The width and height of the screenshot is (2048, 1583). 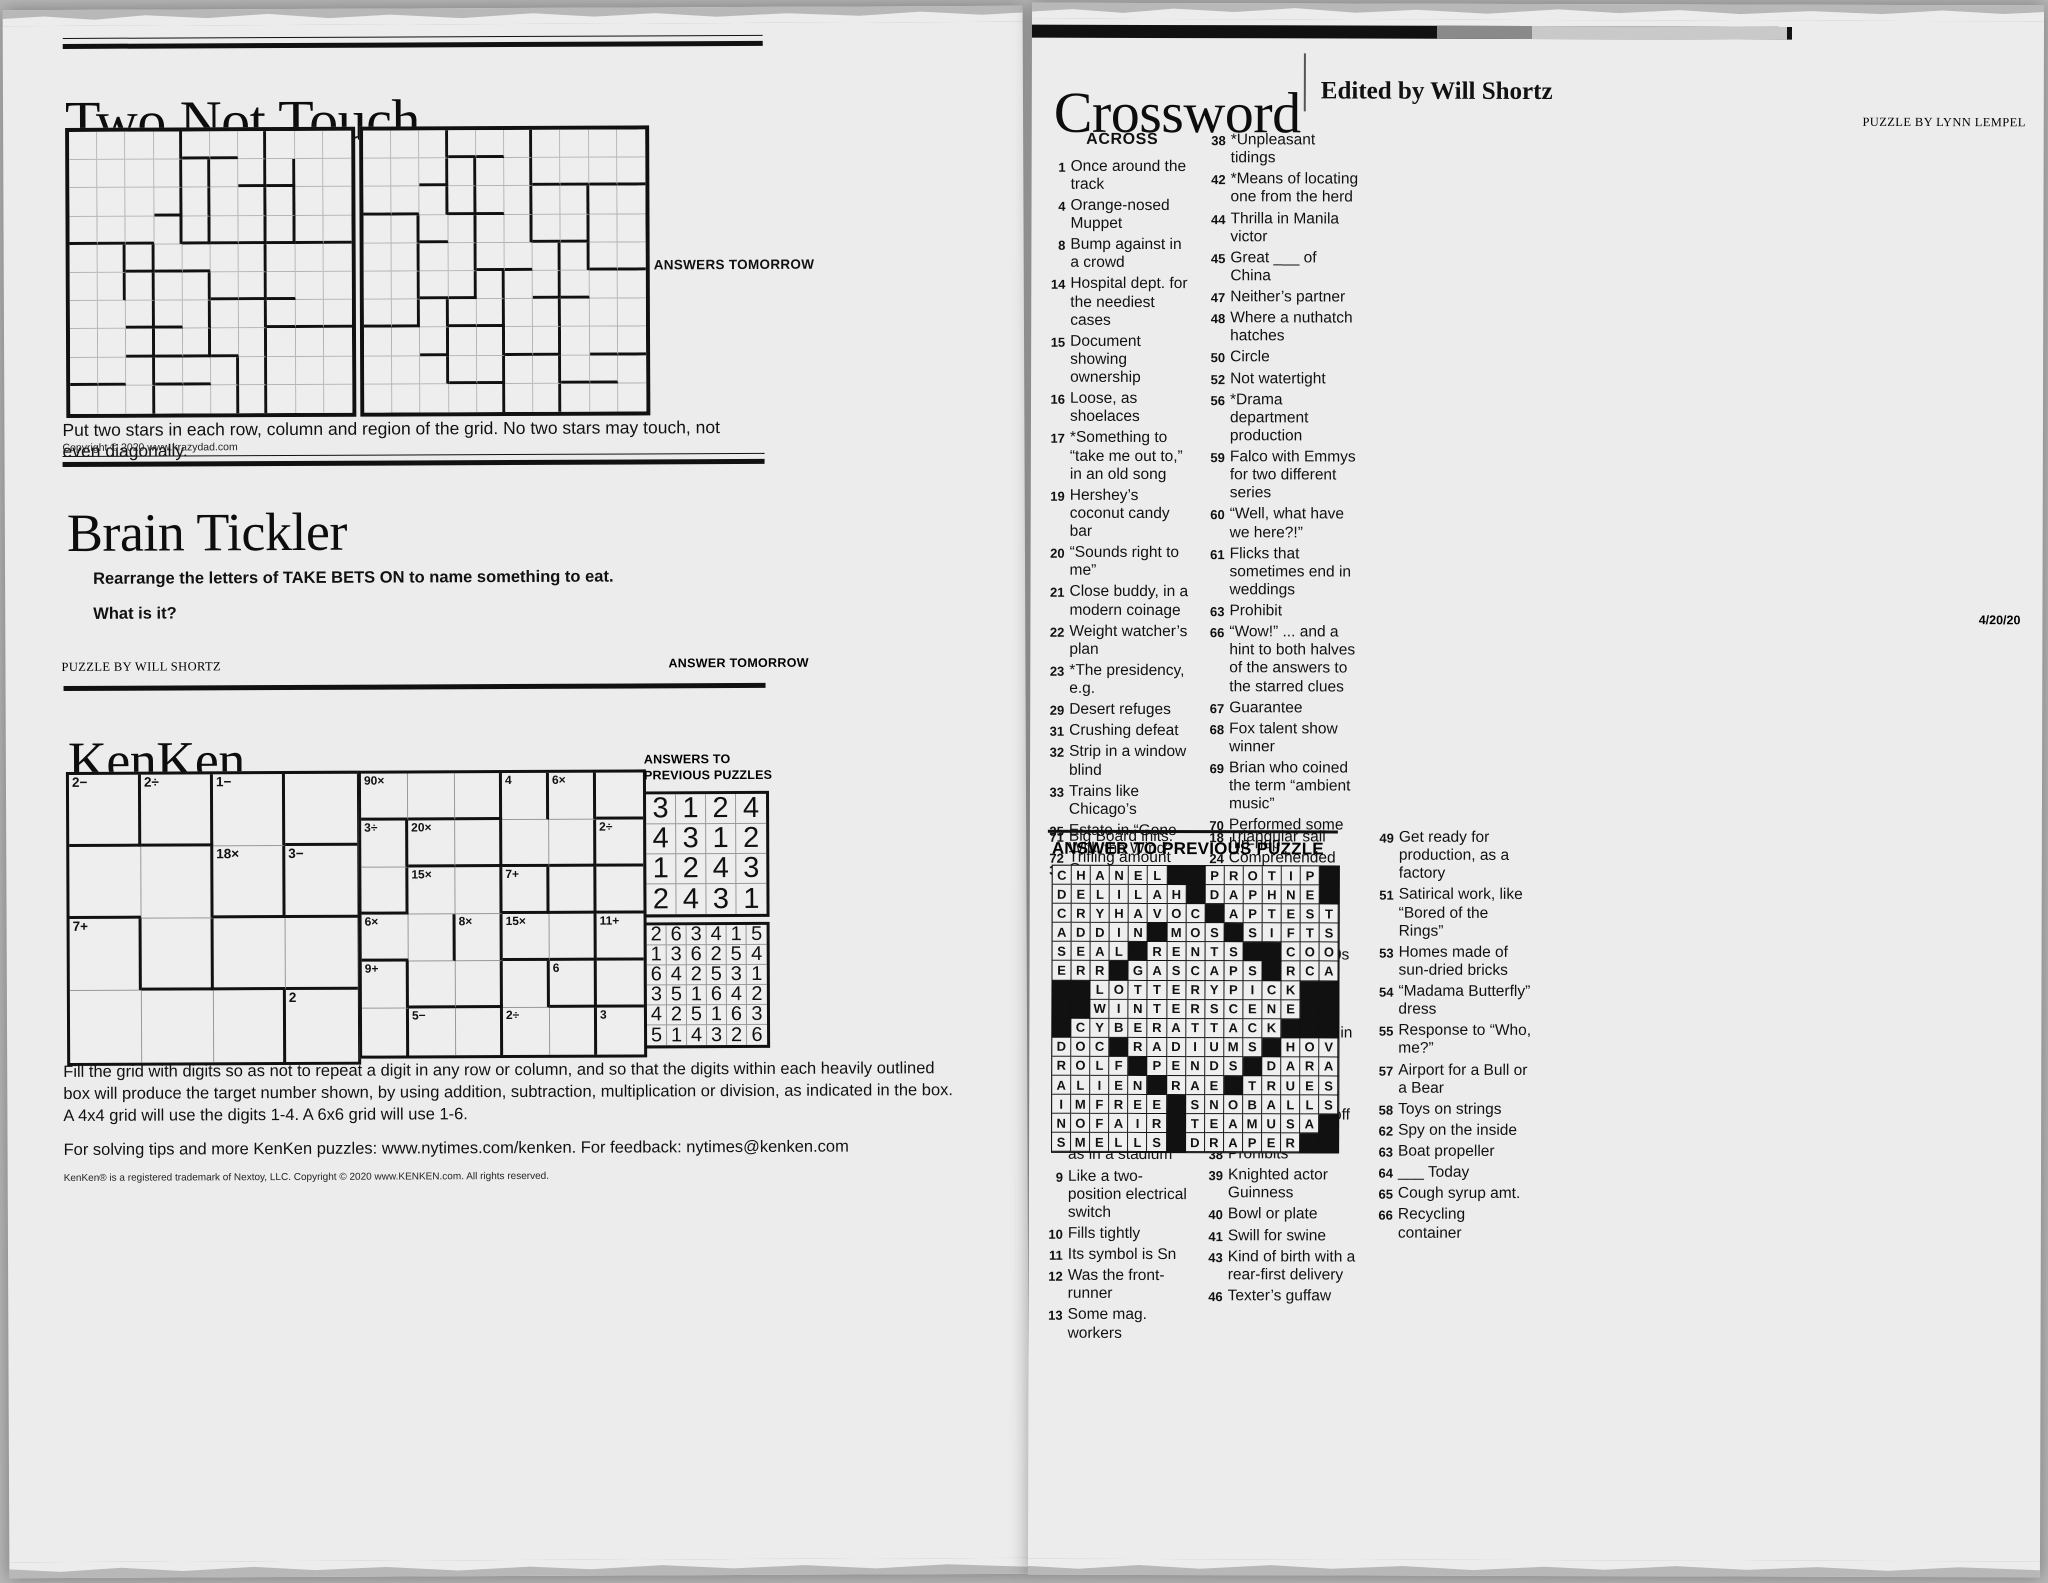 I want to click on kenken-cell: 1−, so click(x=249, y=810).